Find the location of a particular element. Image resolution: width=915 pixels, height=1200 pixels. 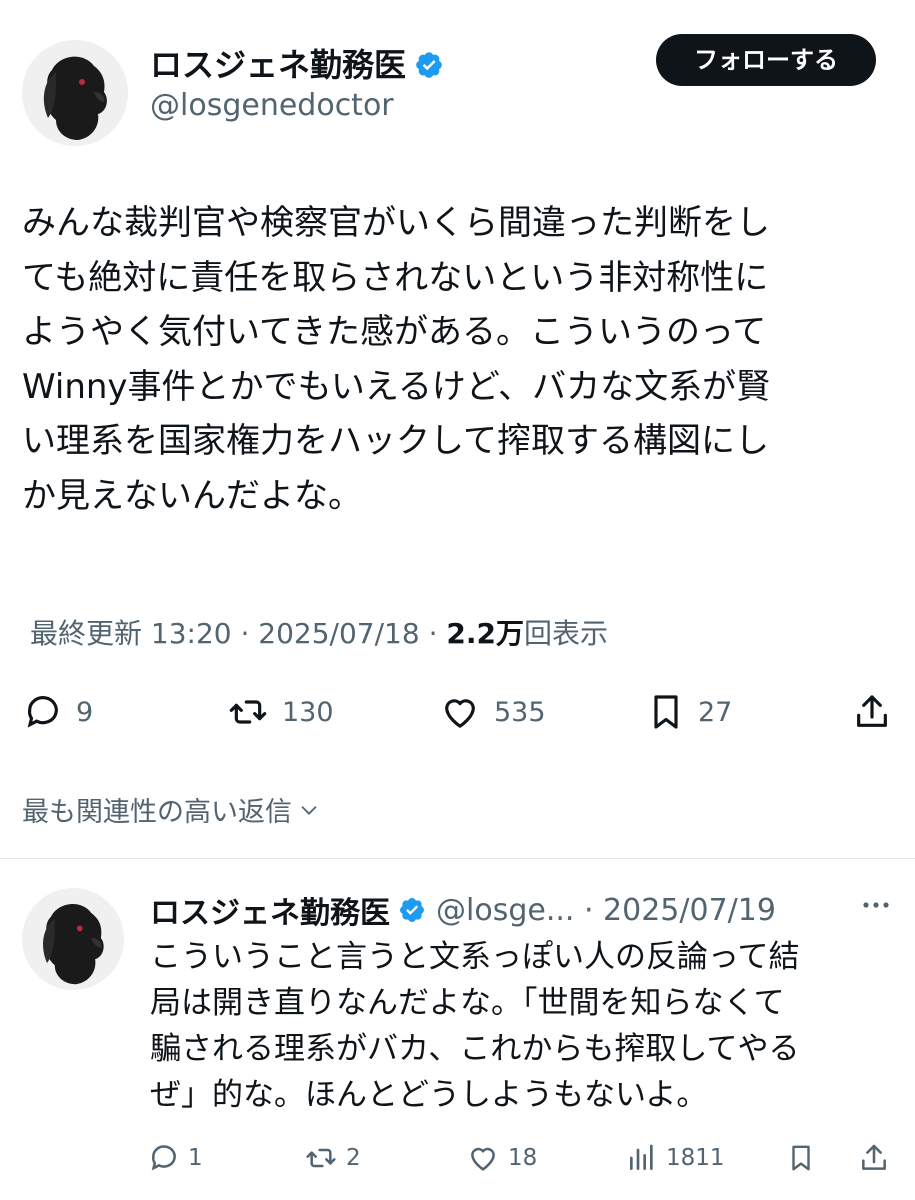

reply-share-action is located at coordinates (874, 1158).